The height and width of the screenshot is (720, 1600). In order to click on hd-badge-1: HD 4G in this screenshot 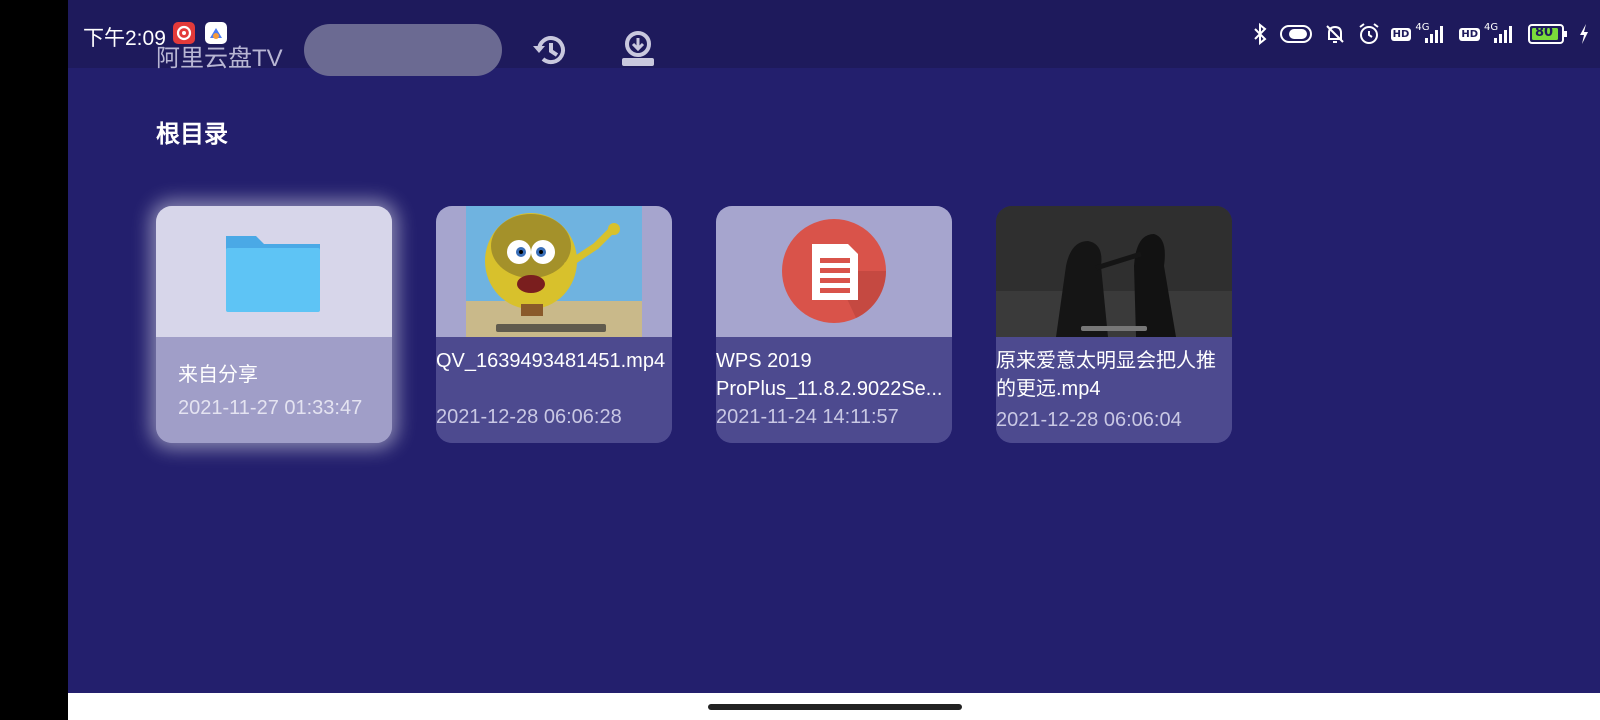, I will do `click(1420, 34)`.